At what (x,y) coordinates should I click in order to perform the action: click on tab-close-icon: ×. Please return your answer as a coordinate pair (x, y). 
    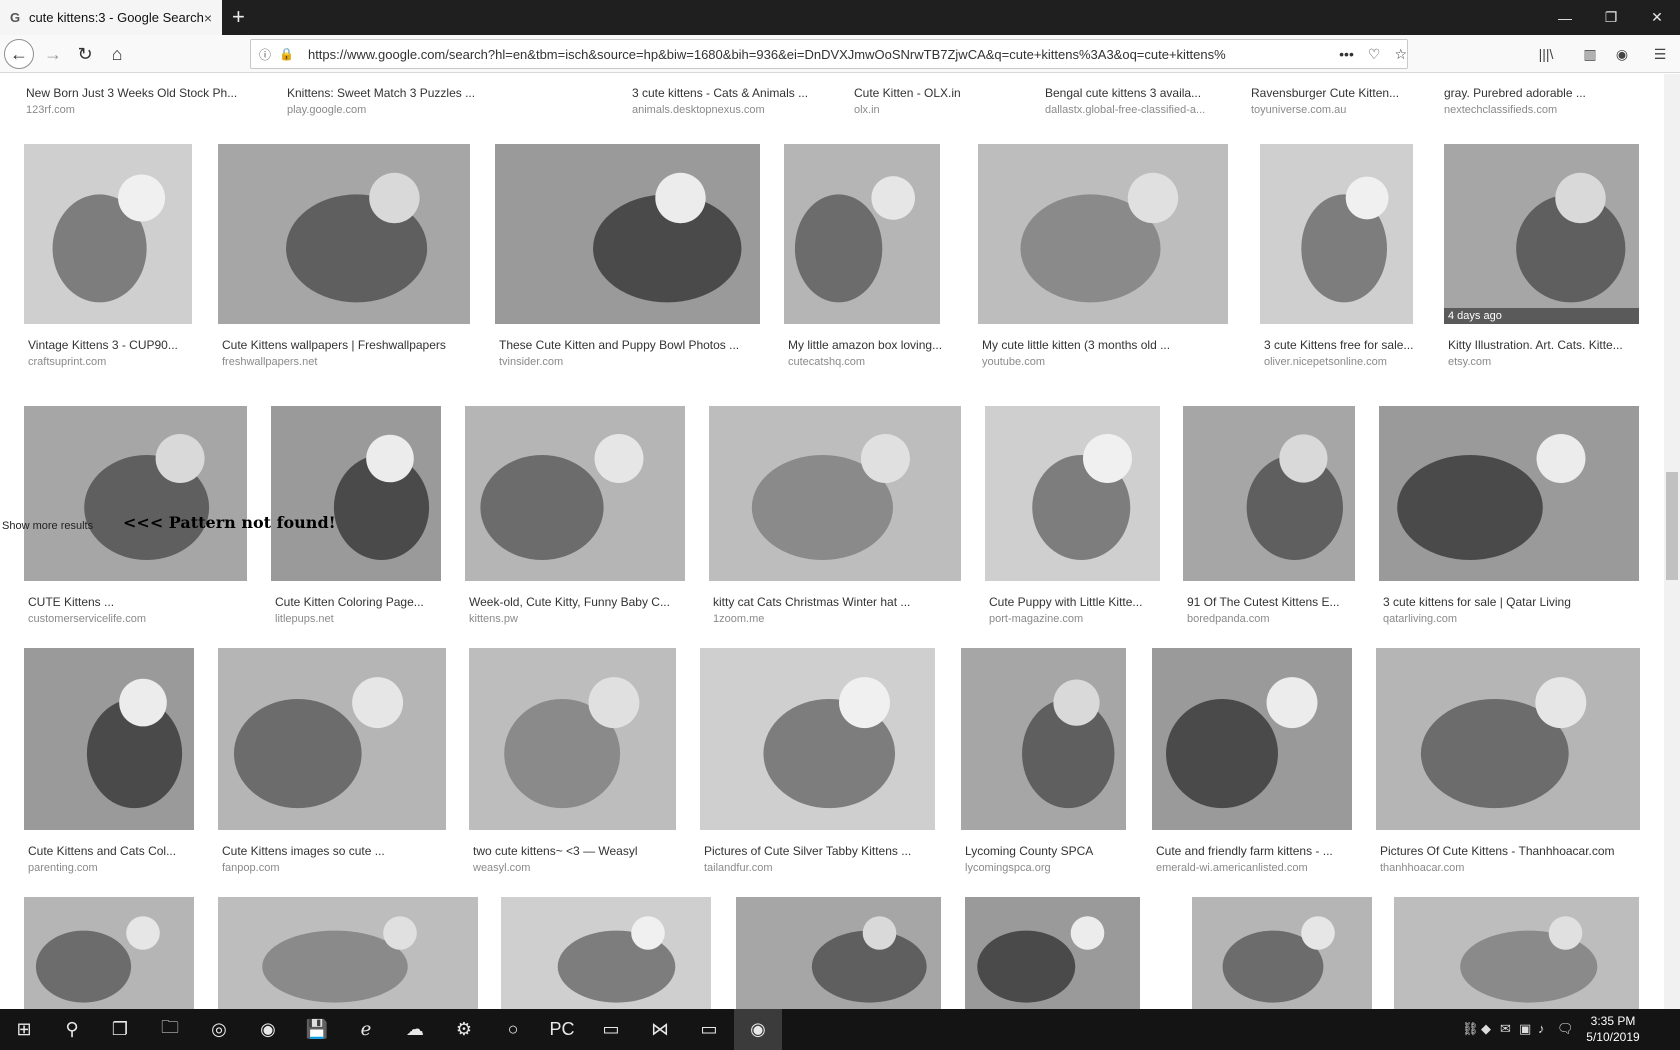
    Looking at the image, I should click on (208, 18).